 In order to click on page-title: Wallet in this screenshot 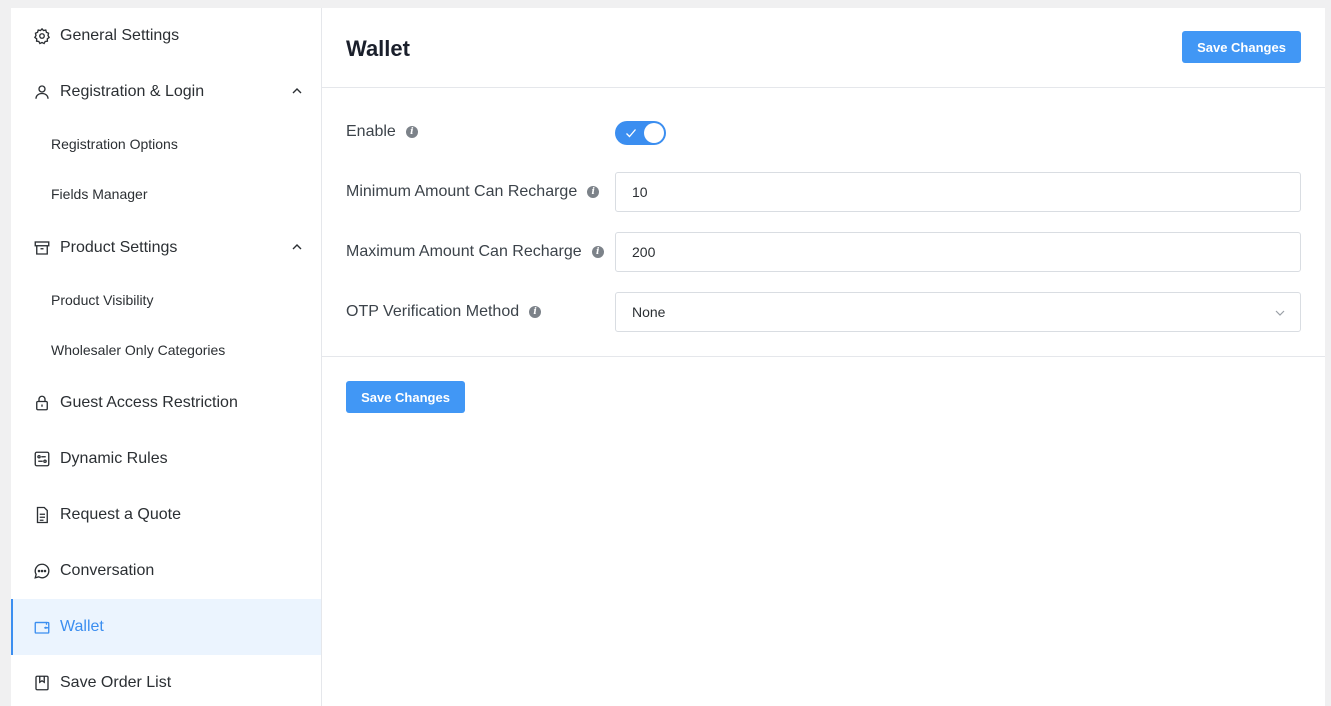, I will do `click(378, 48)`.